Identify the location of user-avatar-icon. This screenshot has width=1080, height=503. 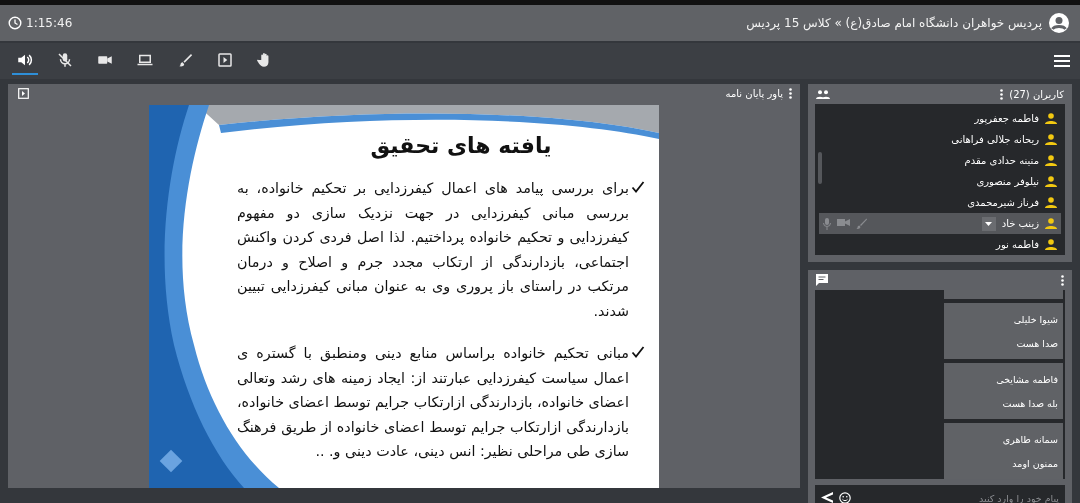
(1059, 23).